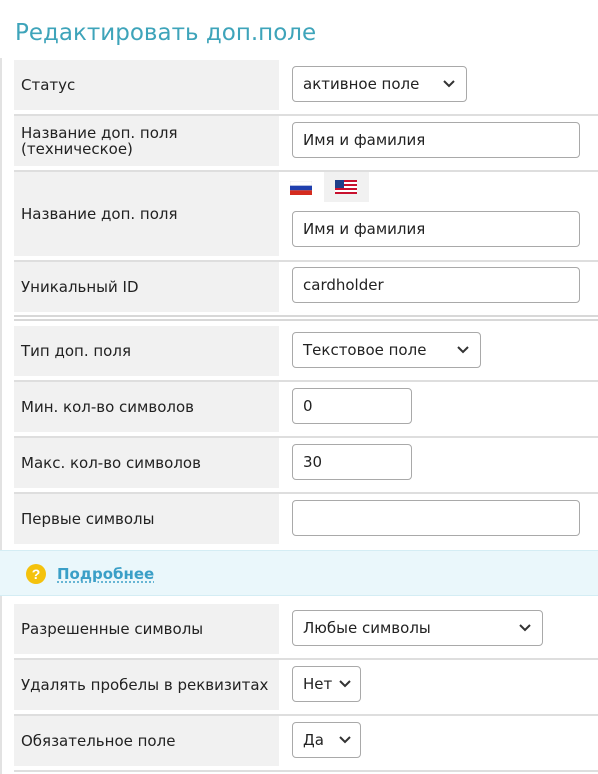 The height and width of the screenshot is (774, 598). What do you see at coordinates (146, 85) in the screenshot?
I see `status-label: Статус` at bounding box center [146, 85].